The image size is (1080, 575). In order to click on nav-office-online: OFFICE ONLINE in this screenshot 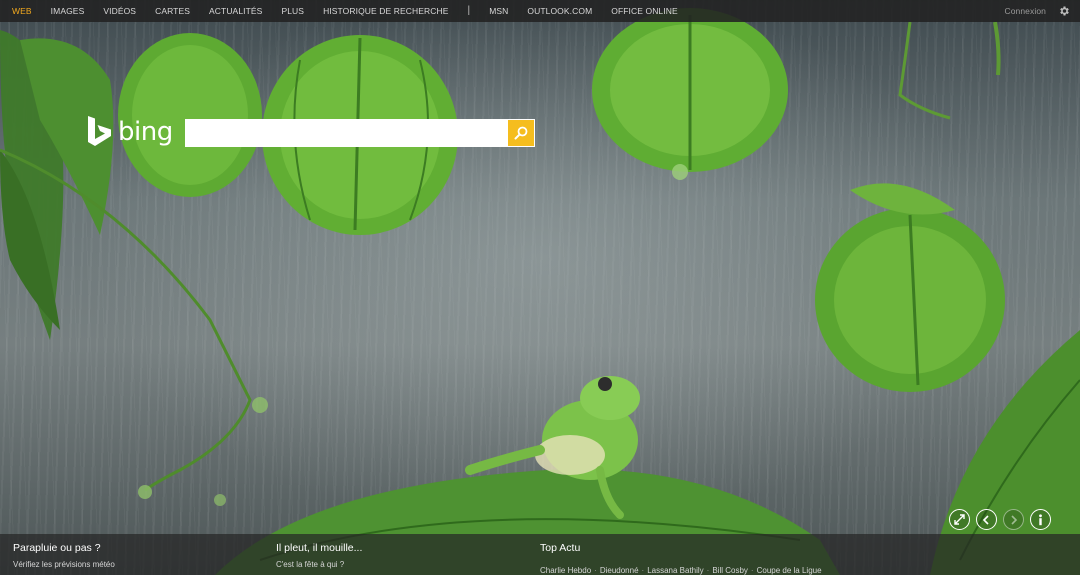, I will do `click(644, 11)`.